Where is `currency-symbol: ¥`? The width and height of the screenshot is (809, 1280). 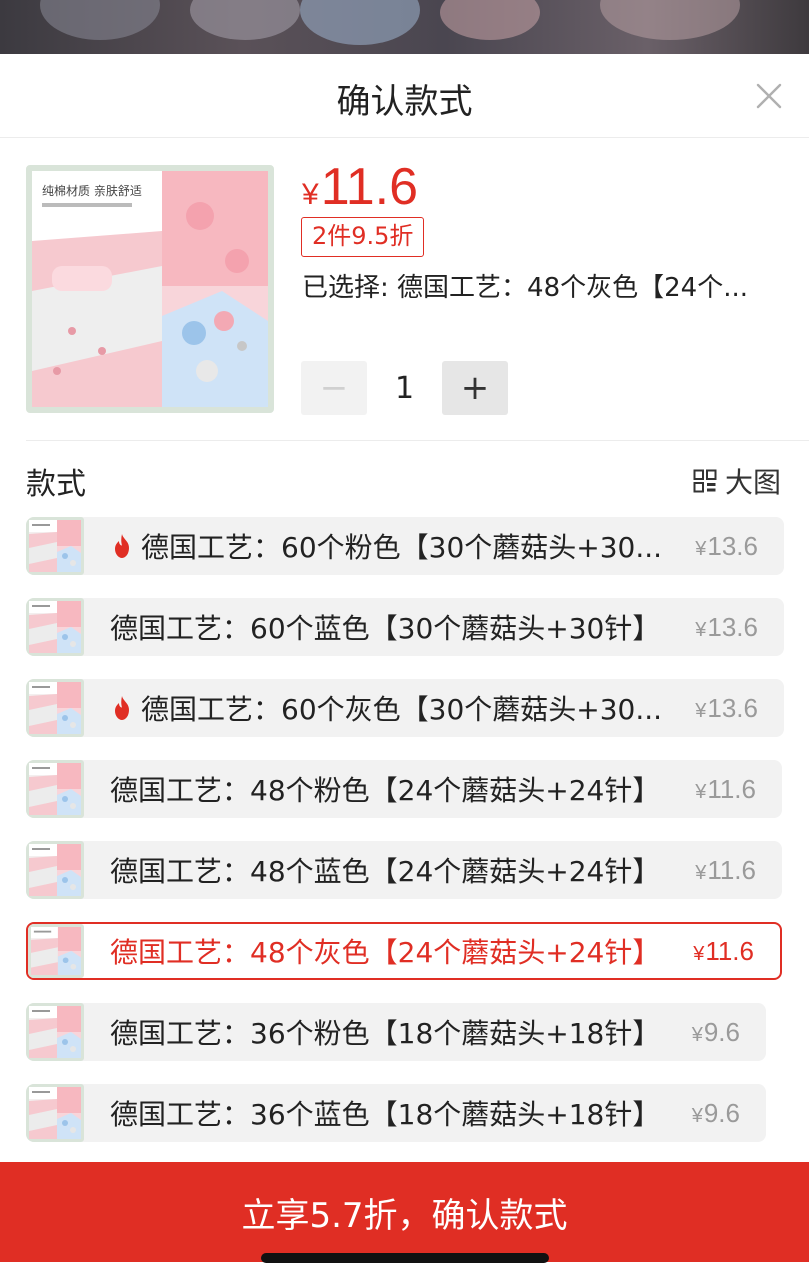
currency-symbol: ¥ is located at coordinates (310, 194).